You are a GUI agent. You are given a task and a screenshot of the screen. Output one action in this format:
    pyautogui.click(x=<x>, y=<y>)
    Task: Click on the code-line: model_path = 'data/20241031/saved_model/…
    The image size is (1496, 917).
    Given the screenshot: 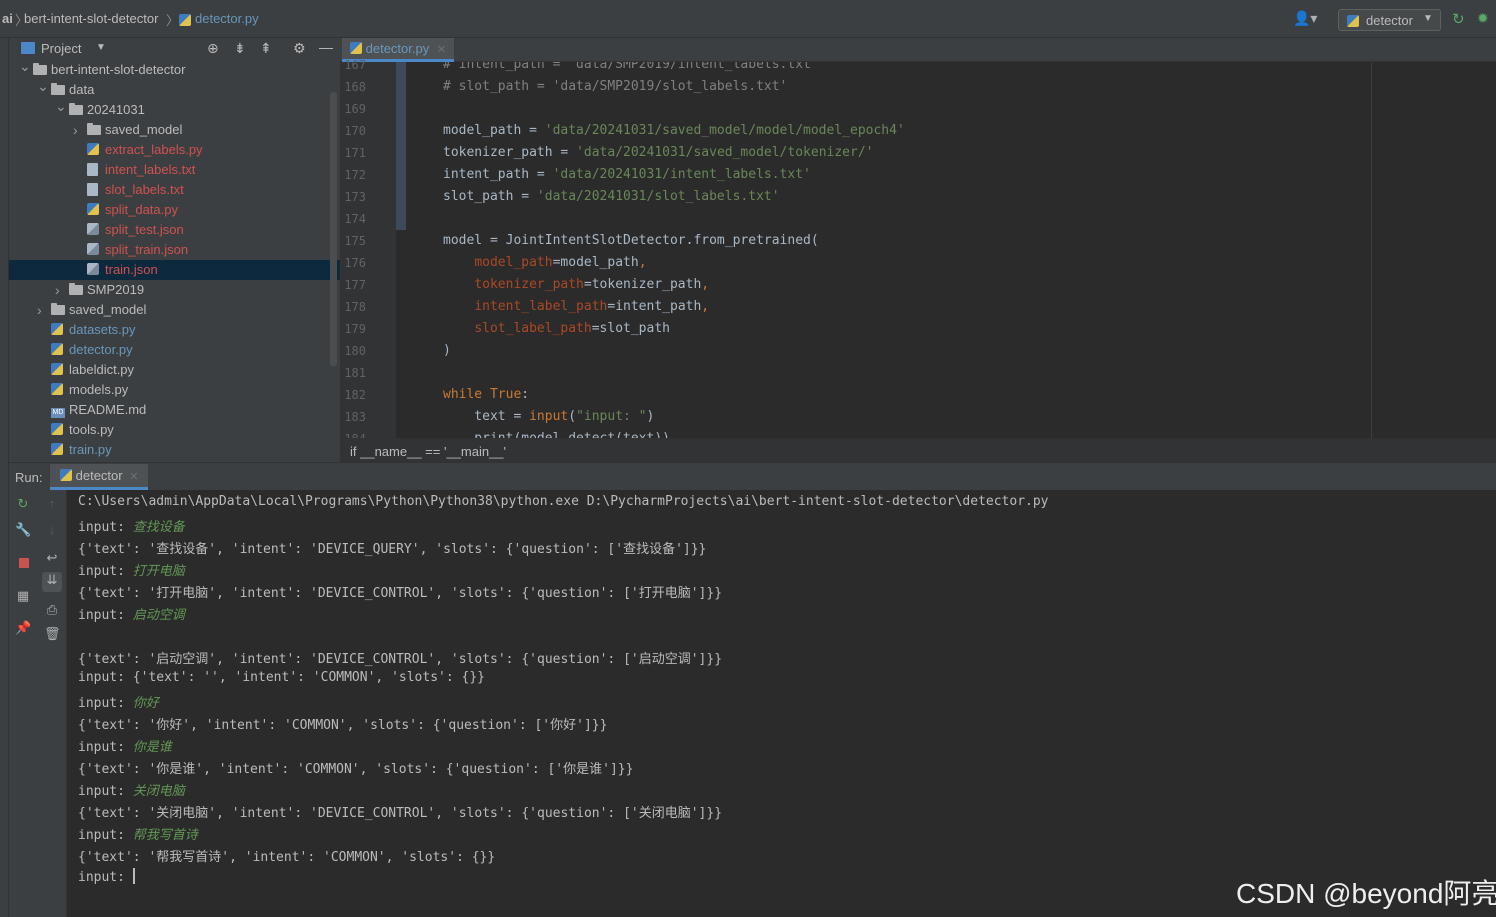 What is the action you would take?
    pyautogui.click(x=674, y=130)
    